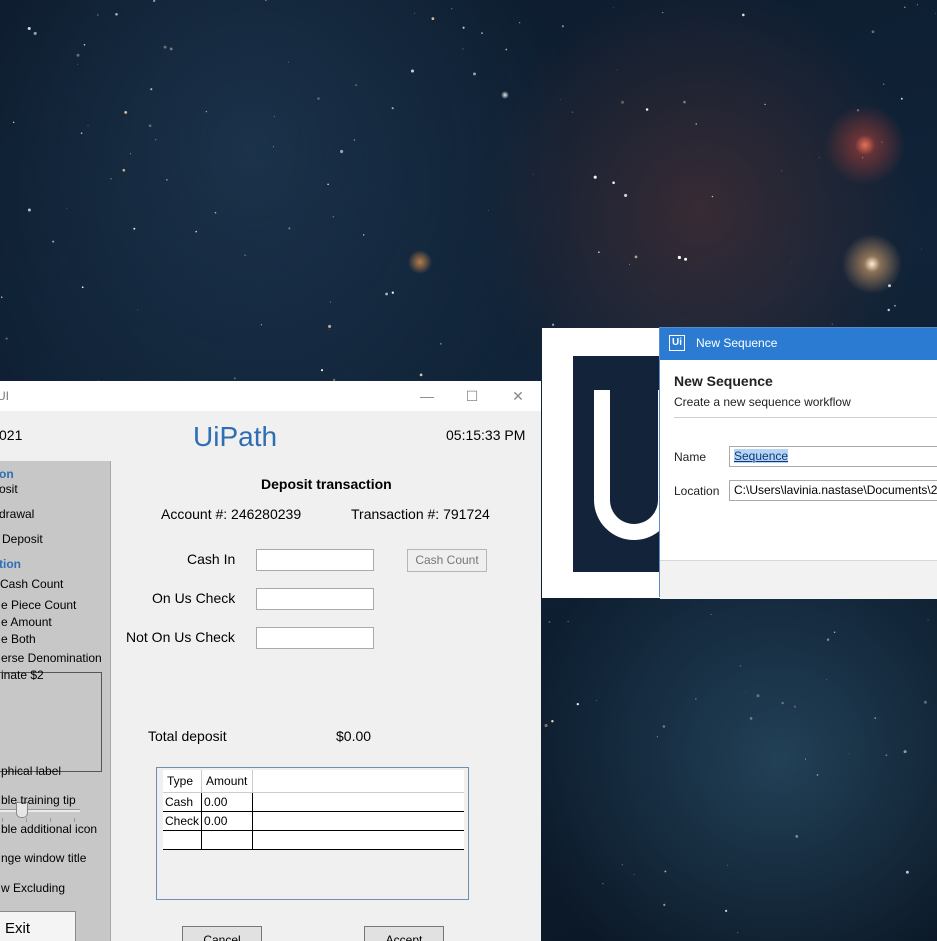 This screenshot has height=941, width=937. I want to click on name-input: Sequence, so click(833, 456).